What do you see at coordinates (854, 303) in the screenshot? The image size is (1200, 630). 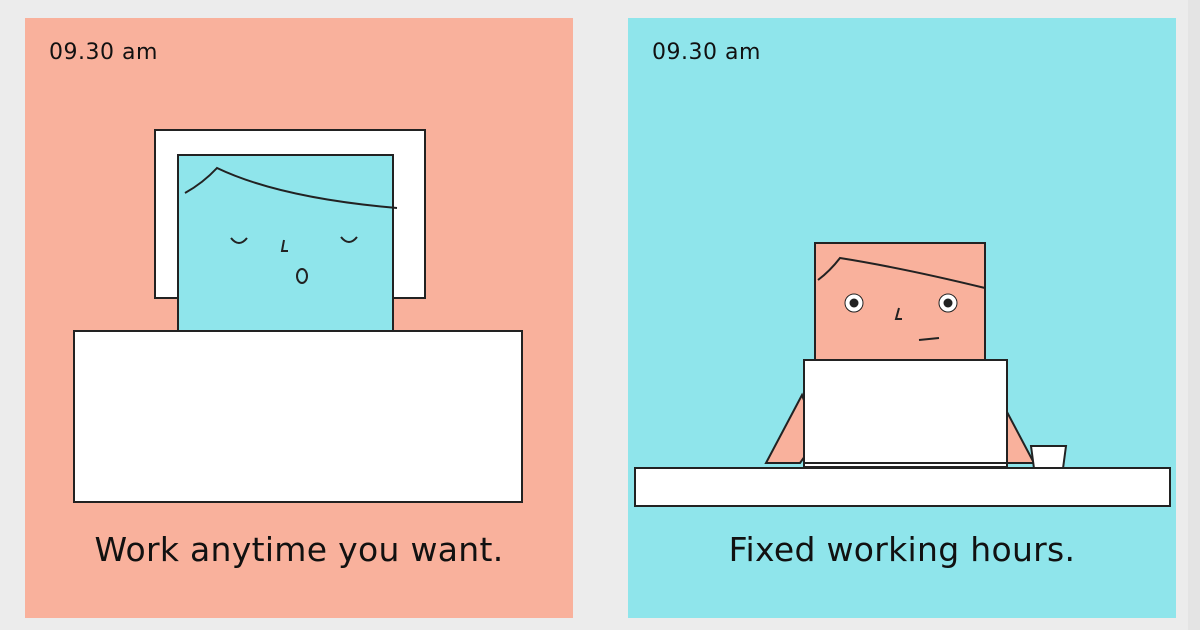 I see `pupil-left` at bounding box center [854, 303].